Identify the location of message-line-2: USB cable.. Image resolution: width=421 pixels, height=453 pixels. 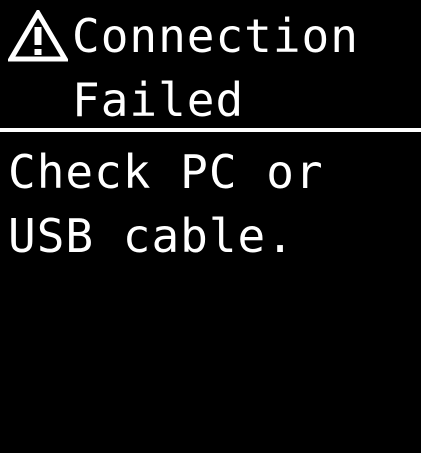
(151, 236).